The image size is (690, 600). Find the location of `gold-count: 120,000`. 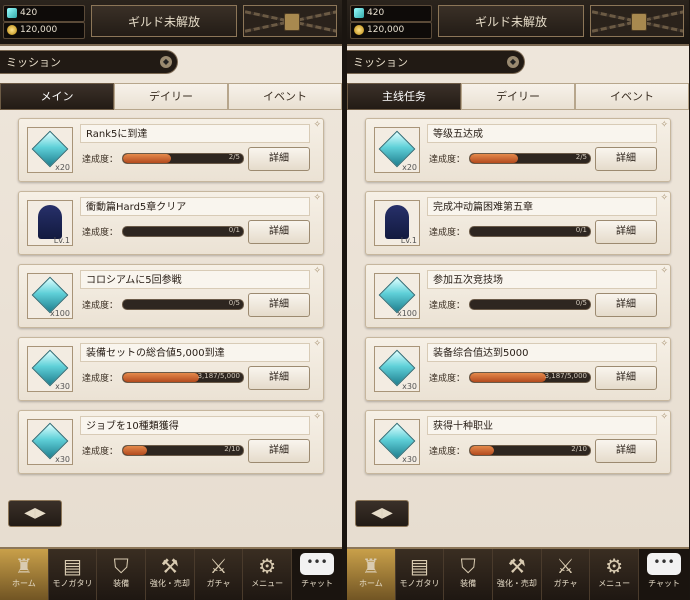

gold-count: 120,000 is located at coordinates (39, 30).